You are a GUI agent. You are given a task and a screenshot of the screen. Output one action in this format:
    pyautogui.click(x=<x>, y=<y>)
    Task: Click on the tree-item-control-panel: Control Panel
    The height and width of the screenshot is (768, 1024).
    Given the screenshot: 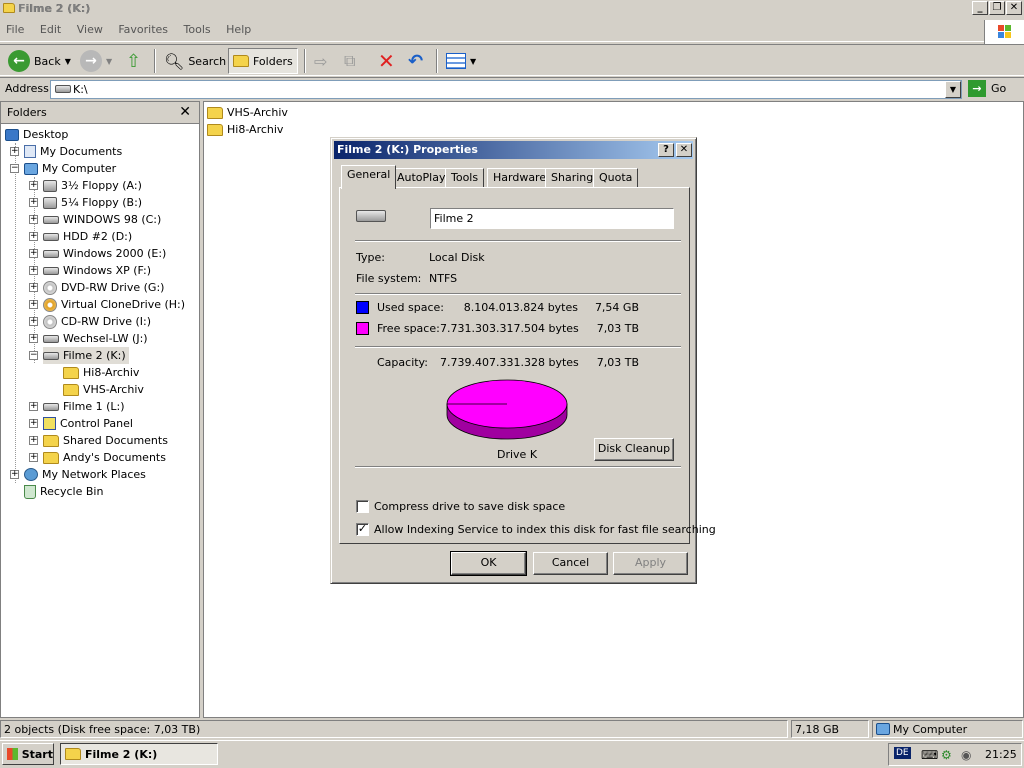 What is the action you would take?
    pyautogui.click(x=88, y=423)
    